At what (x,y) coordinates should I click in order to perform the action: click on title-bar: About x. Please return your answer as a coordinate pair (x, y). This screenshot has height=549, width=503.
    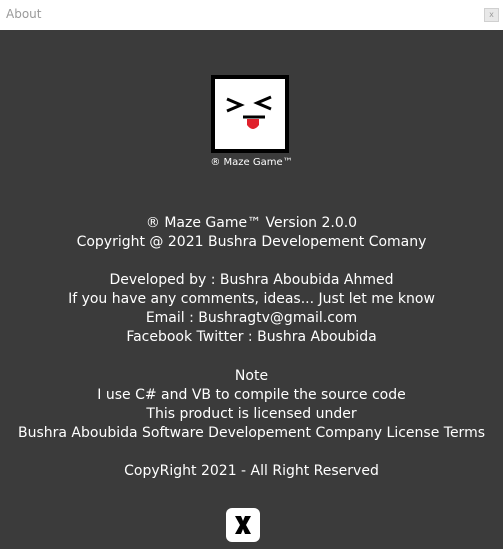
    Looking at the image, I should click on (251, 15).